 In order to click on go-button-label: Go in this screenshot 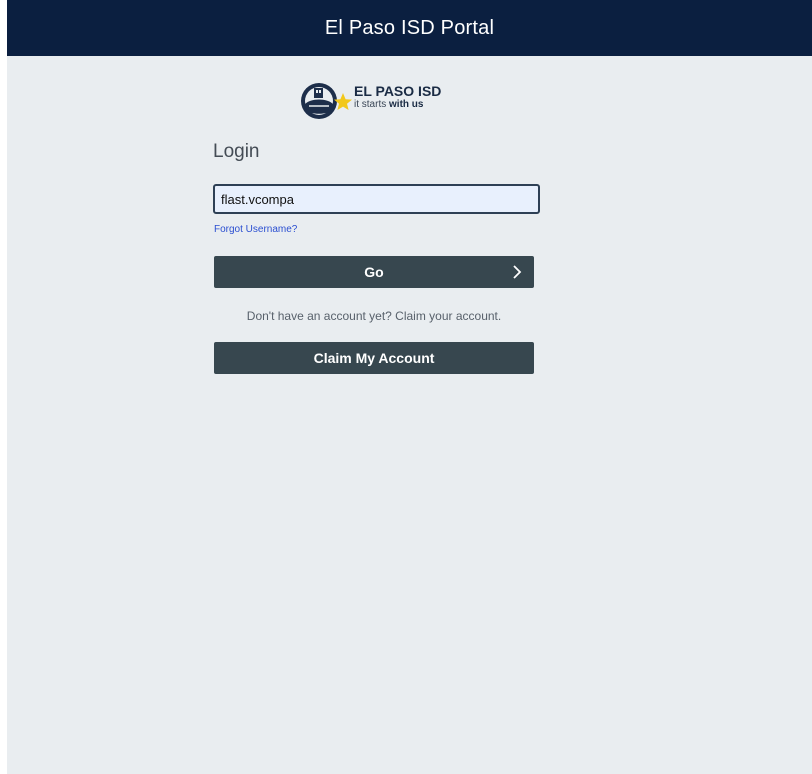, I will do `click(374, 272)`.